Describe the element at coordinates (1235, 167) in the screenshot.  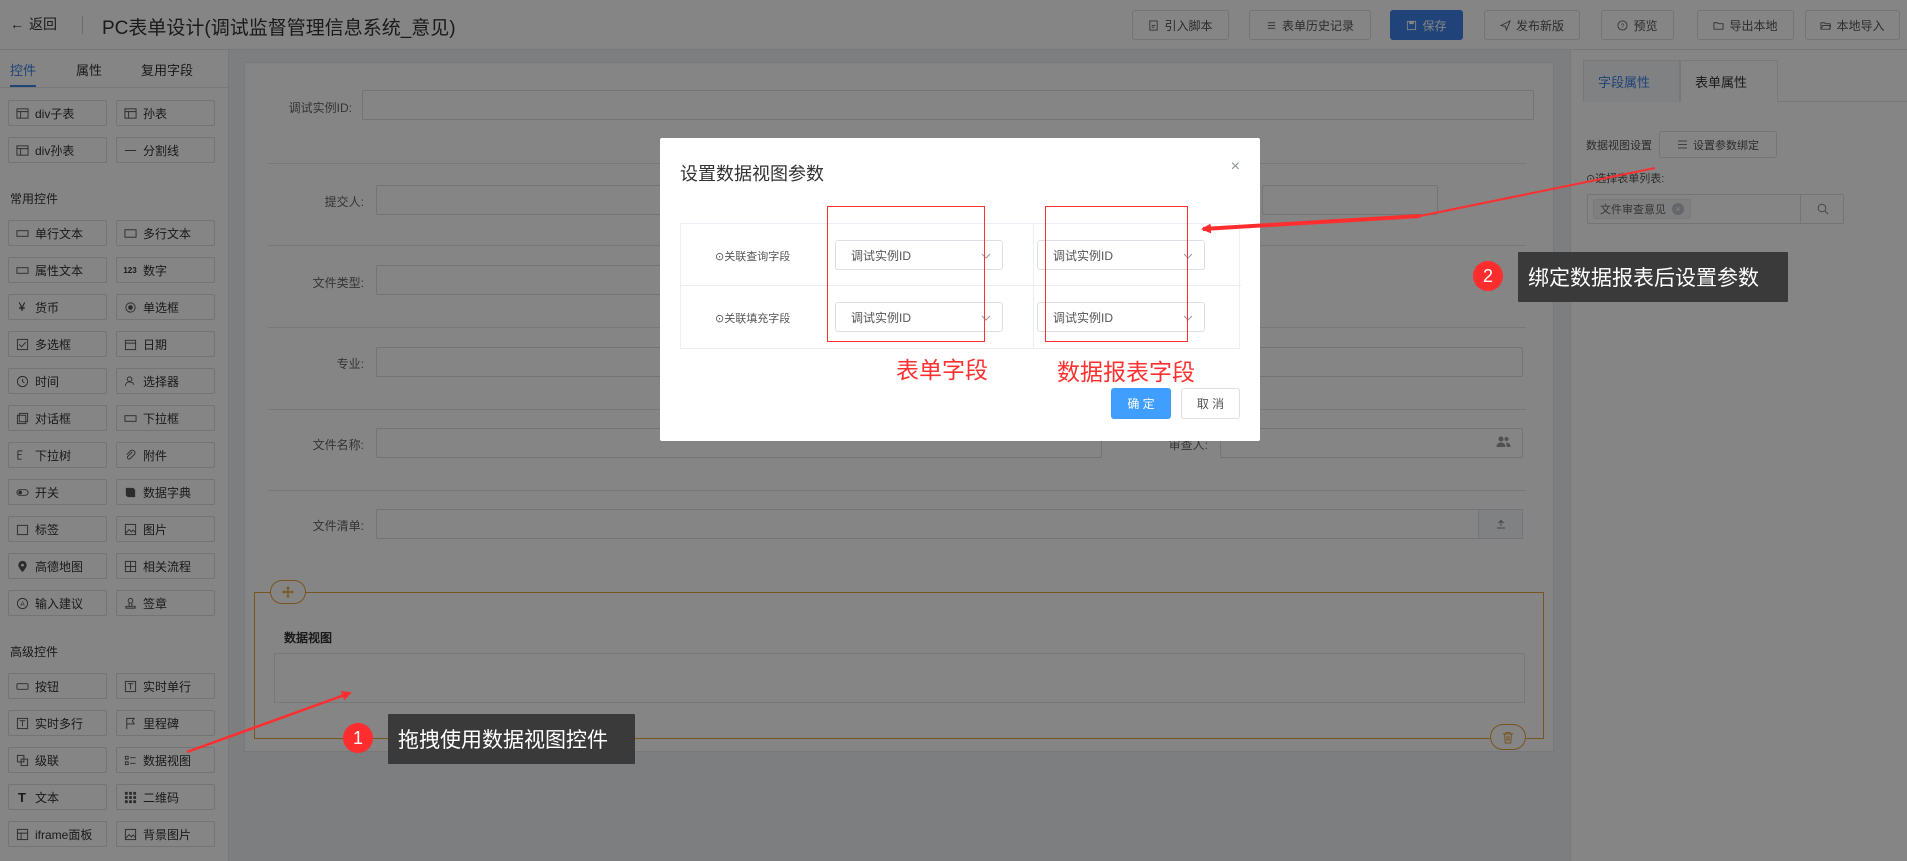
I see `close-icon: ×` at that location.